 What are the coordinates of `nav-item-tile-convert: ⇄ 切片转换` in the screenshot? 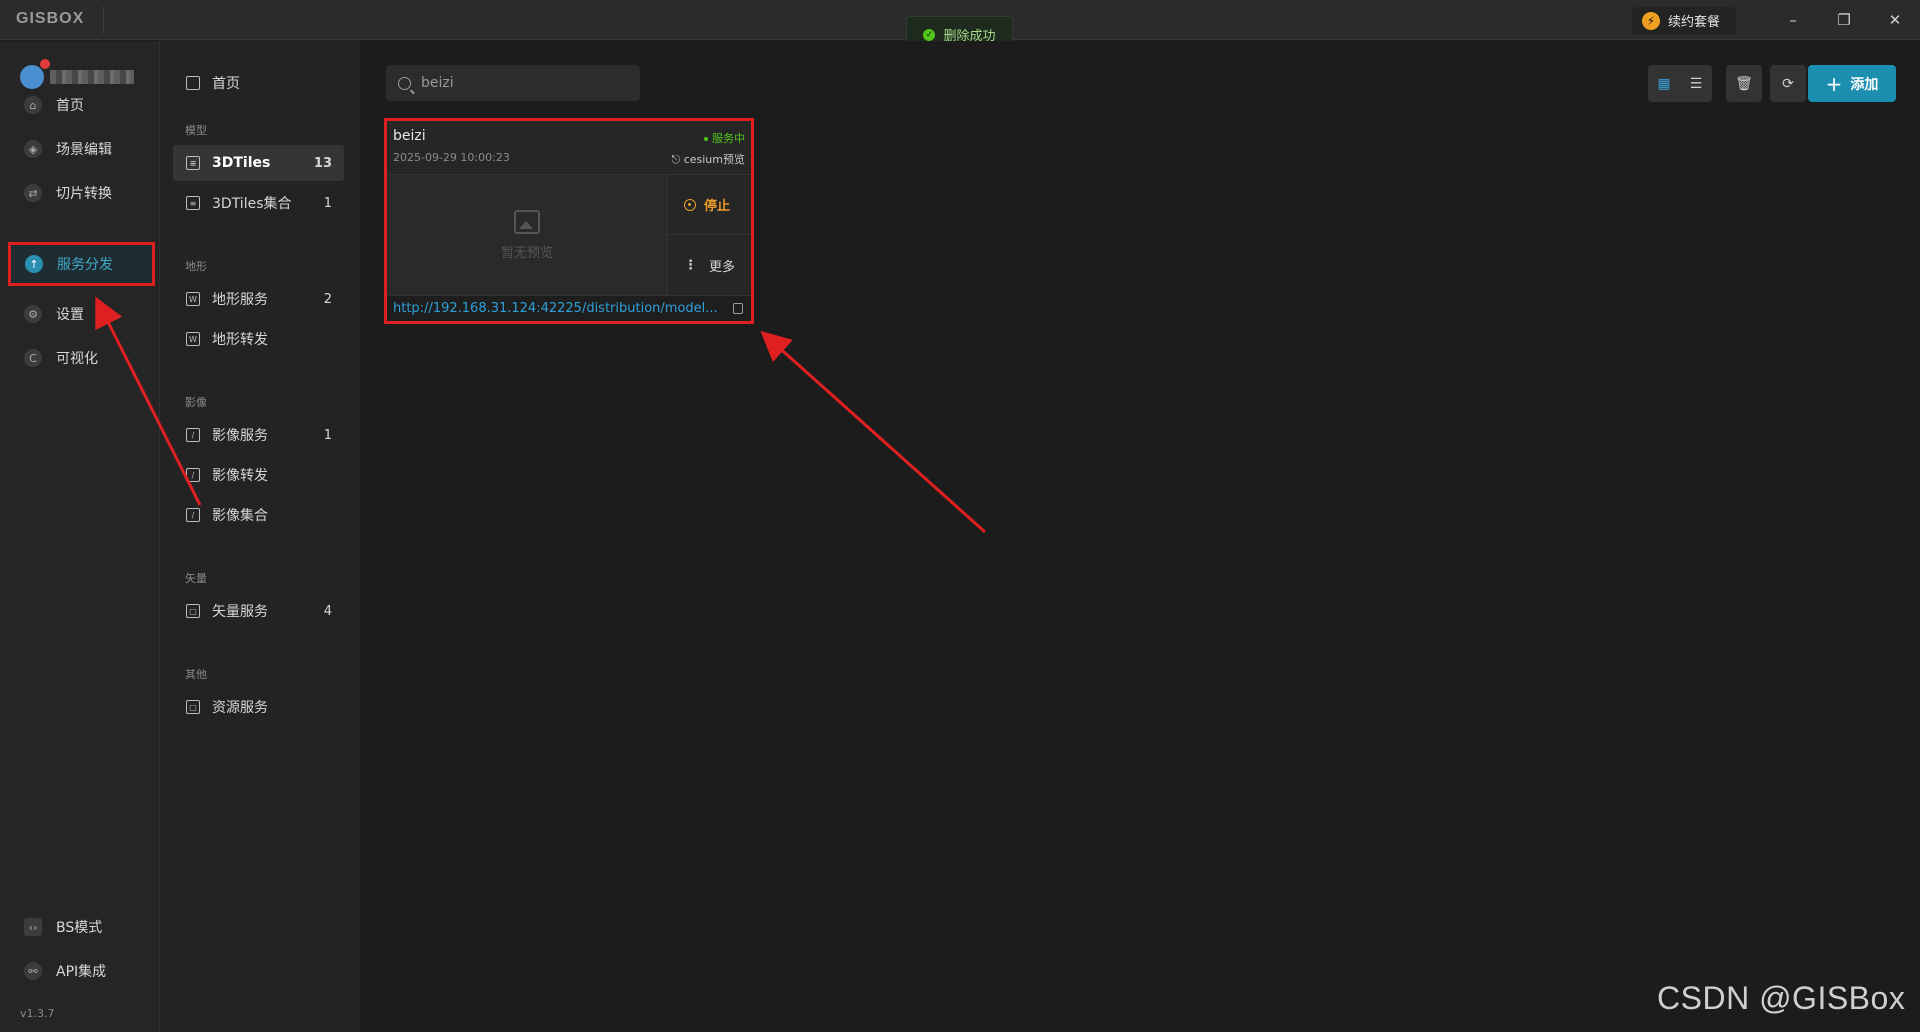 It's located at (81, 193).